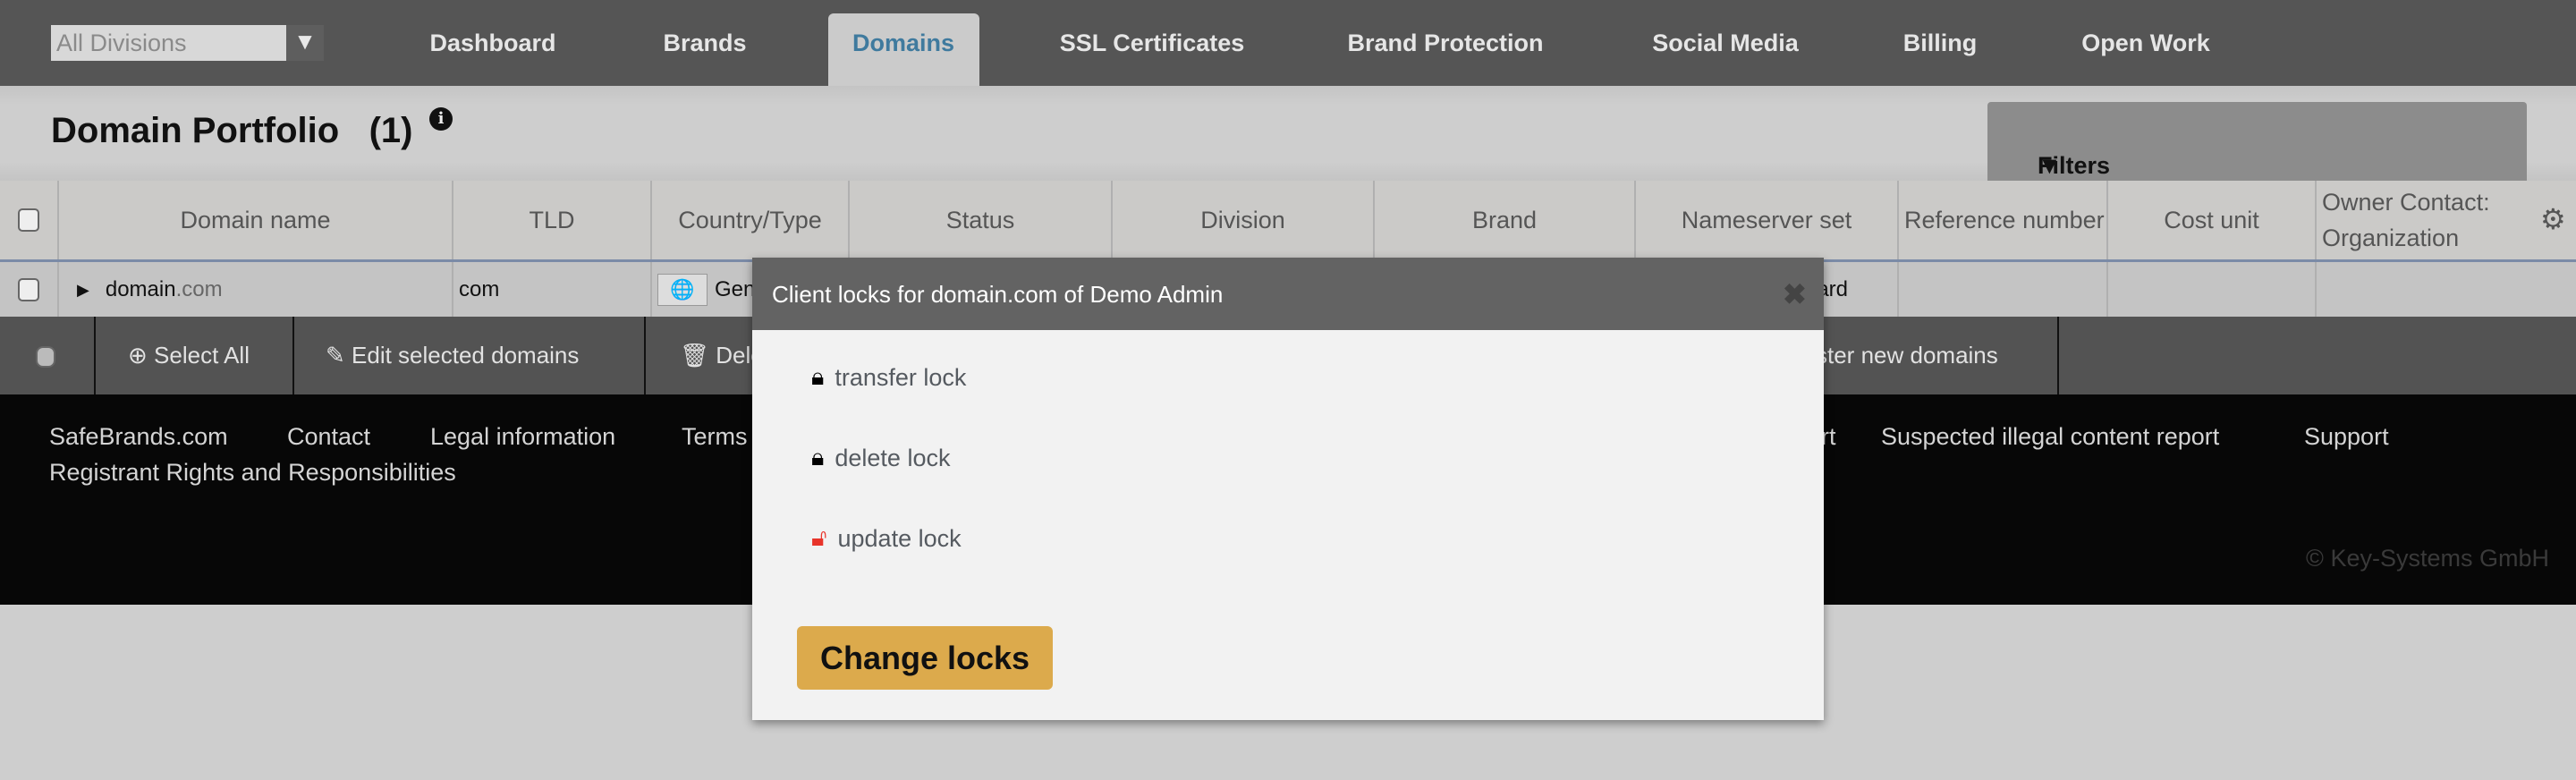  What do you see at coordinates (141, 290) in the screenshot?
I see `domain-name: domain` at bounding box center [141, 290].